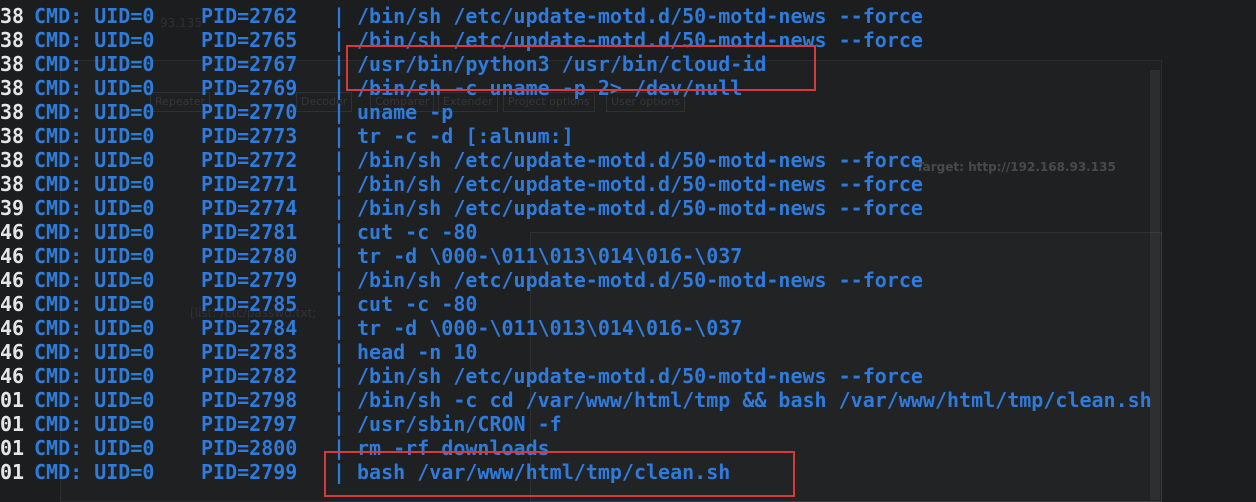  Describe the element at coordinates (249, 88) in the screenshot. I see `pid-field: PID=2769` at that location.